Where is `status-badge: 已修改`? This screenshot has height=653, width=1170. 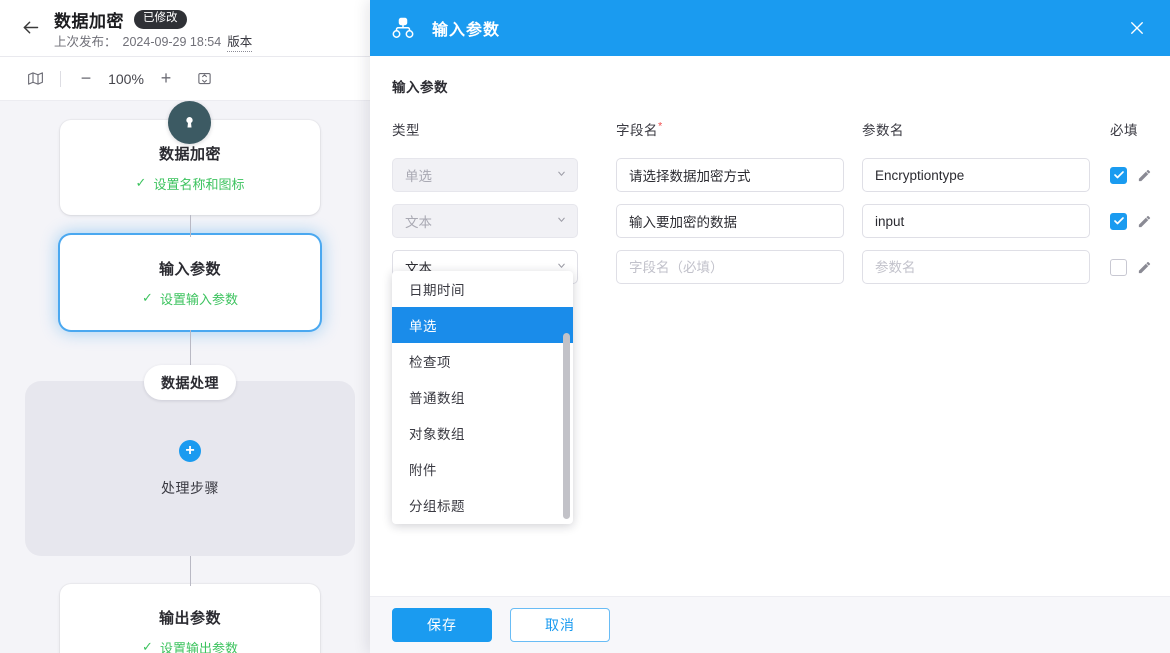
status-badge: 已修改 is located at coordinates (160, 19).